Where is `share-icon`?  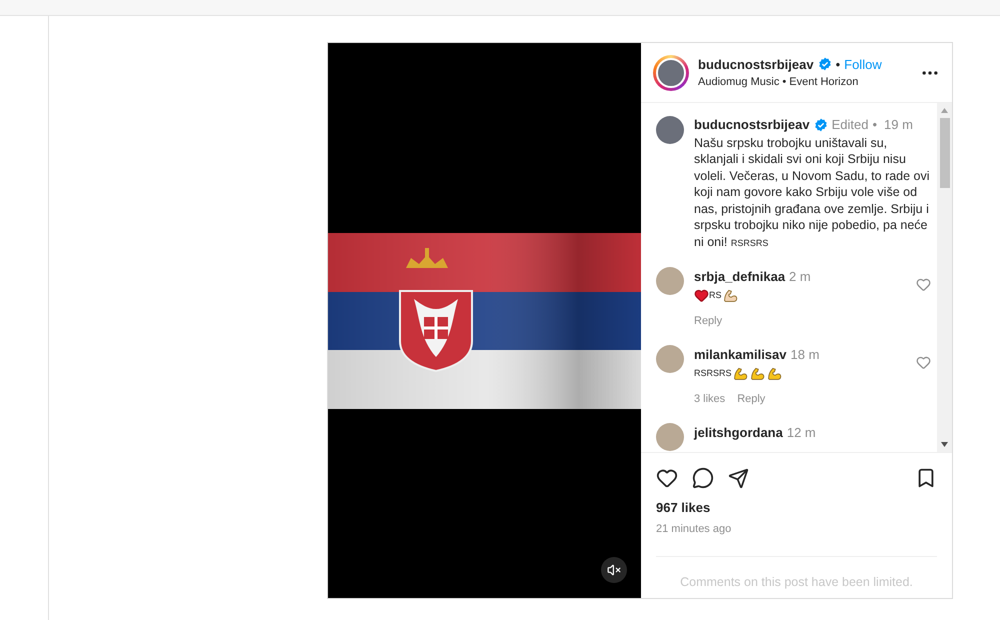 share-icon is located at coordinates (738, 478).